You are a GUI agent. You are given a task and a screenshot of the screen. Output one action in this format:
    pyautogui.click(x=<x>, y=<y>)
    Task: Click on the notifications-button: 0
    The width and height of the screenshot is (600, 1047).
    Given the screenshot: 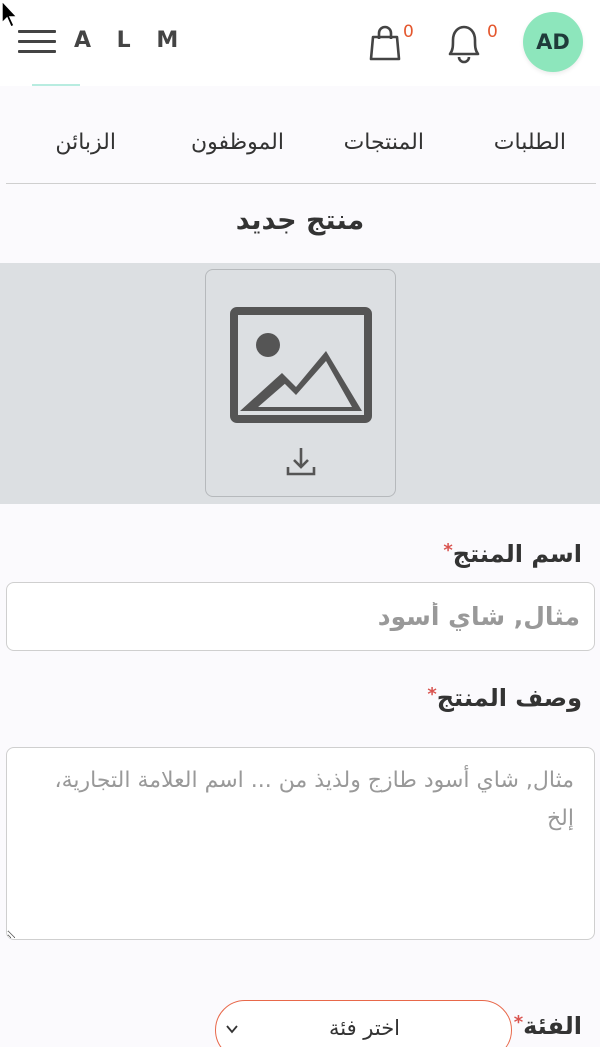 What is the action you would take?
    pyautogui.click(x=470, y=43)
    